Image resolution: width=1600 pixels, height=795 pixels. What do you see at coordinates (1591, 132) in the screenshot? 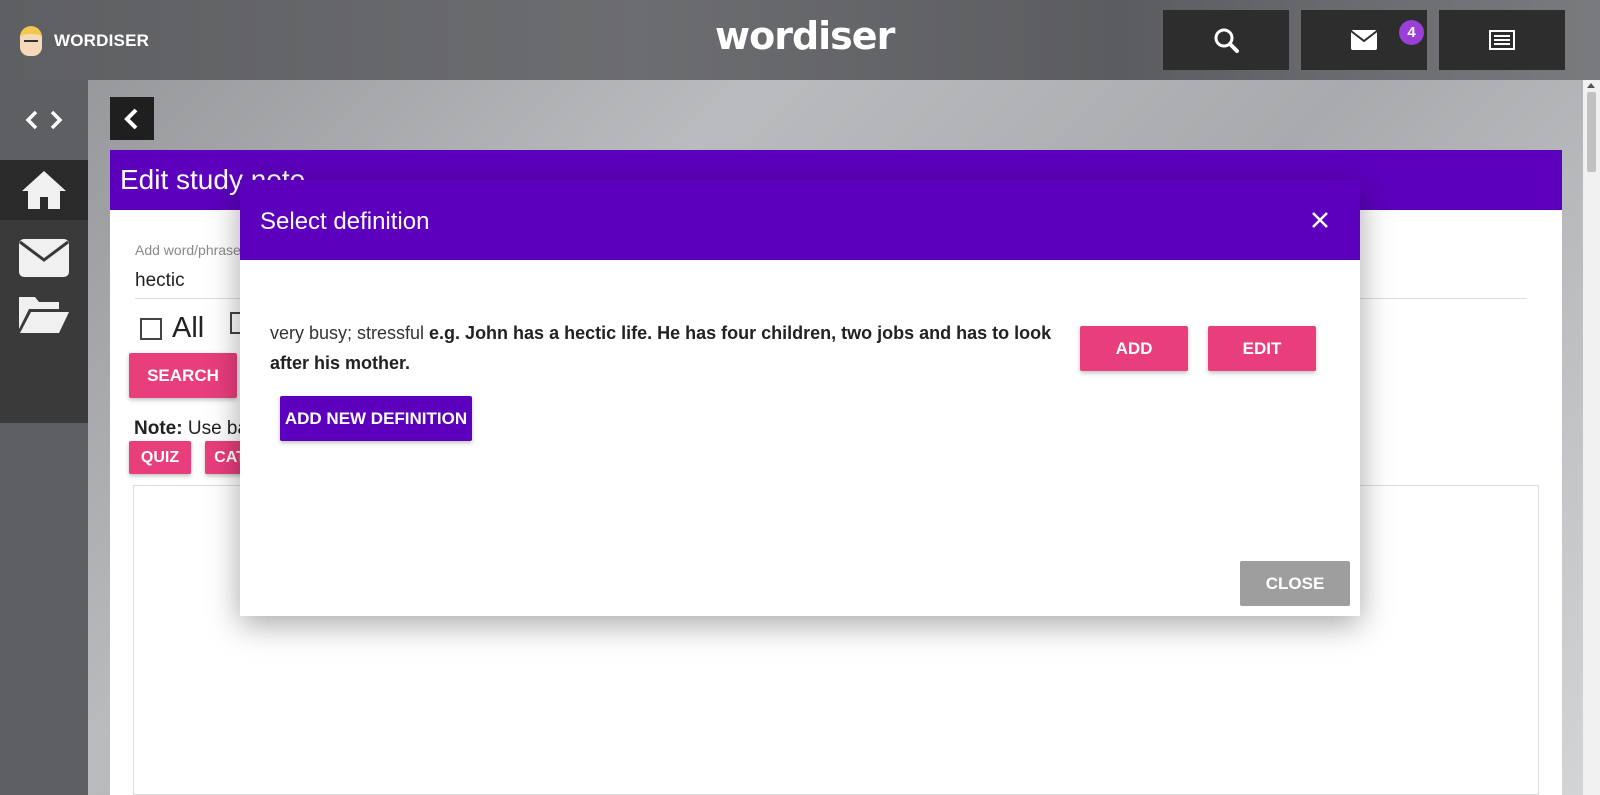
I see `scrollbar-thumb` at bounding box center [1591, 132].